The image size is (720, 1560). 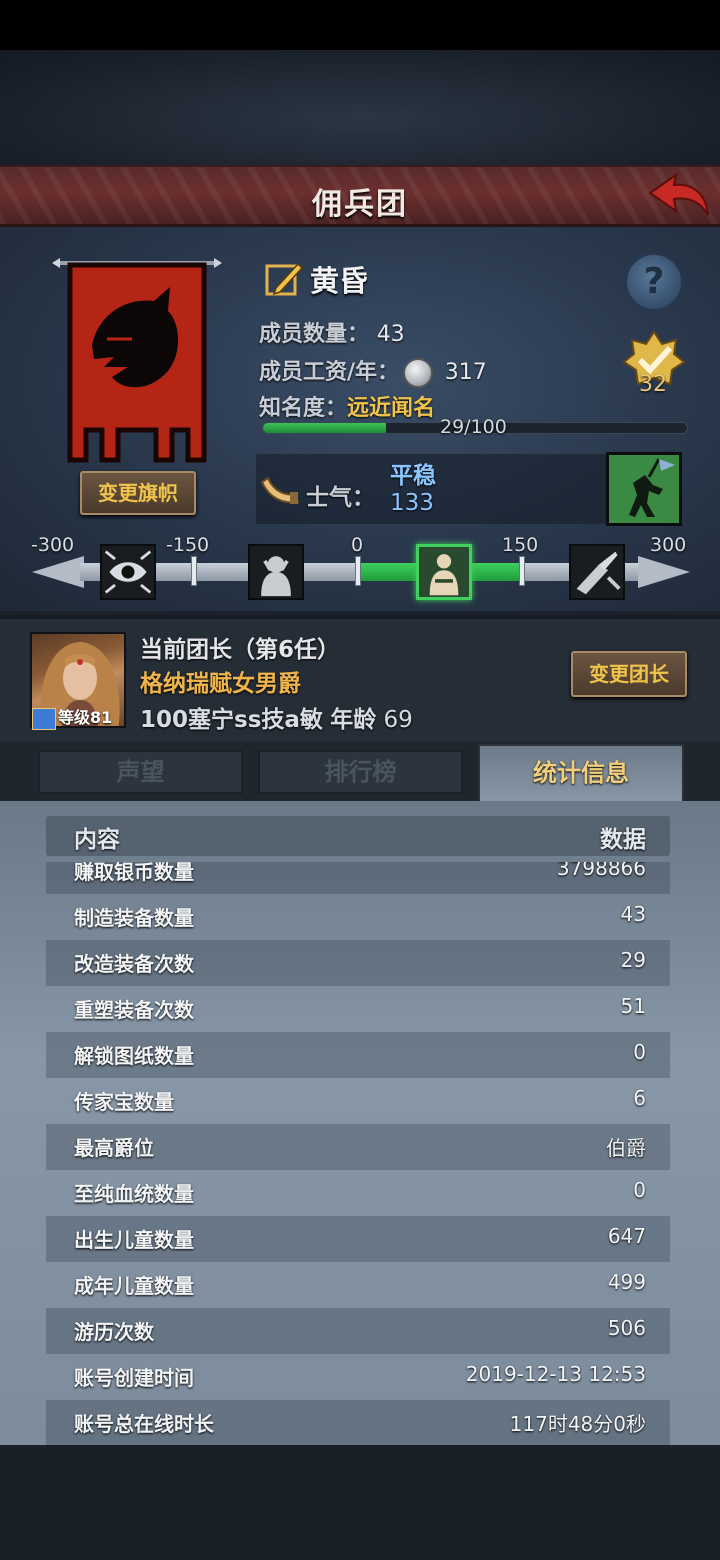 I want to click on table-row: 改造装备次数 29, so click(x=358, y=963).